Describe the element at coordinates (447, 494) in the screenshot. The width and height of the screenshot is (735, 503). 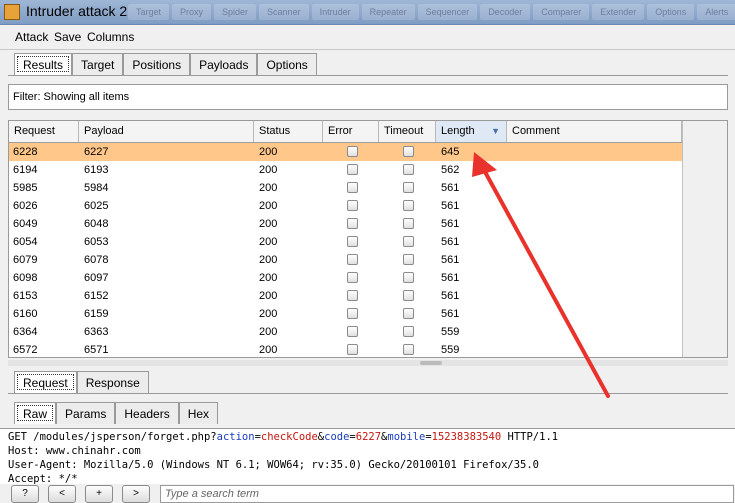
I see `search-input` at that location.